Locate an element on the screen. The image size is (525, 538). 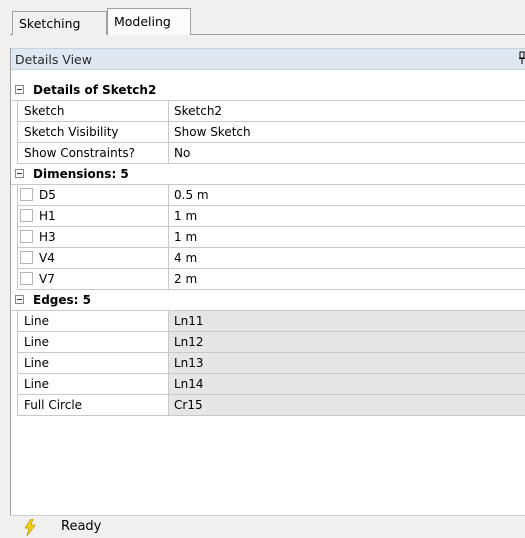
dimension-row: D5 0.5 m is located at coordinates (271, 195).